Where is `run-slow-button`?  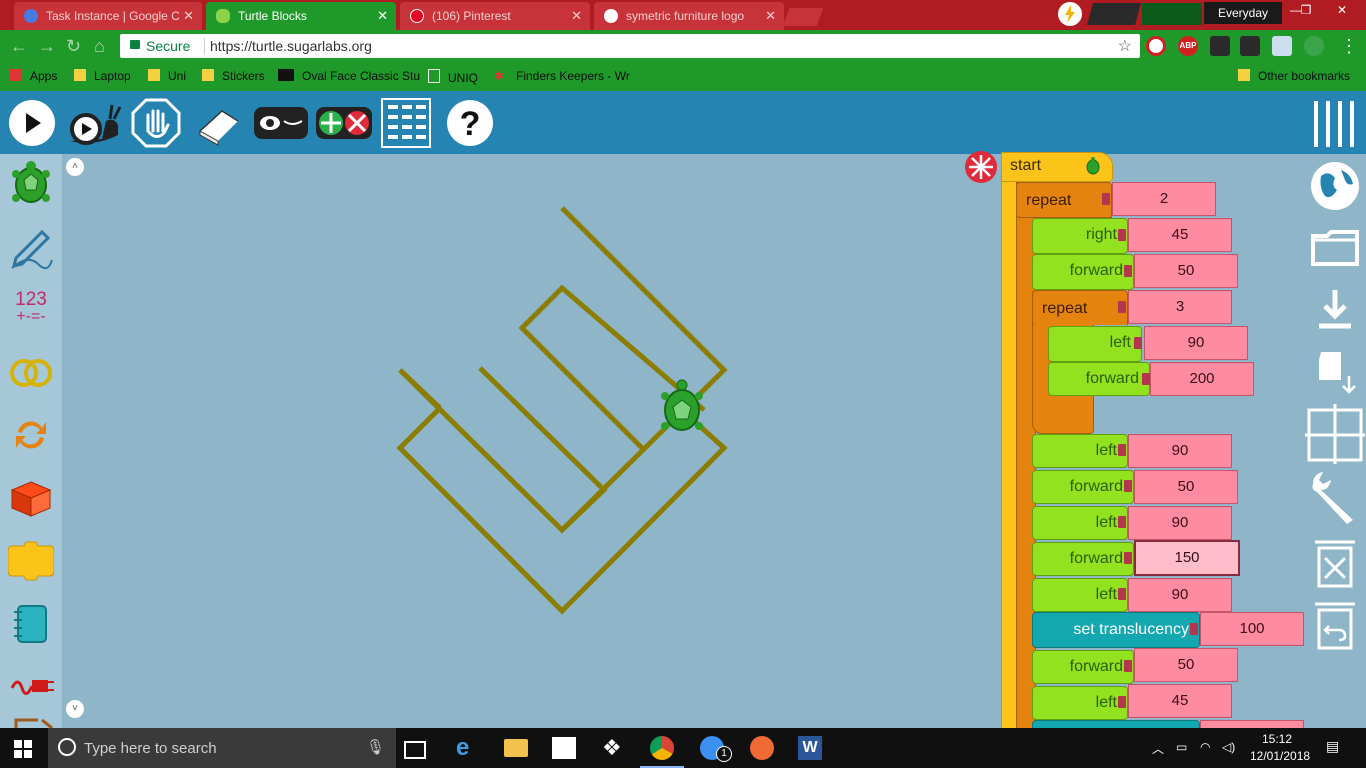
run-slow-button is located at coordinates (94, 123).